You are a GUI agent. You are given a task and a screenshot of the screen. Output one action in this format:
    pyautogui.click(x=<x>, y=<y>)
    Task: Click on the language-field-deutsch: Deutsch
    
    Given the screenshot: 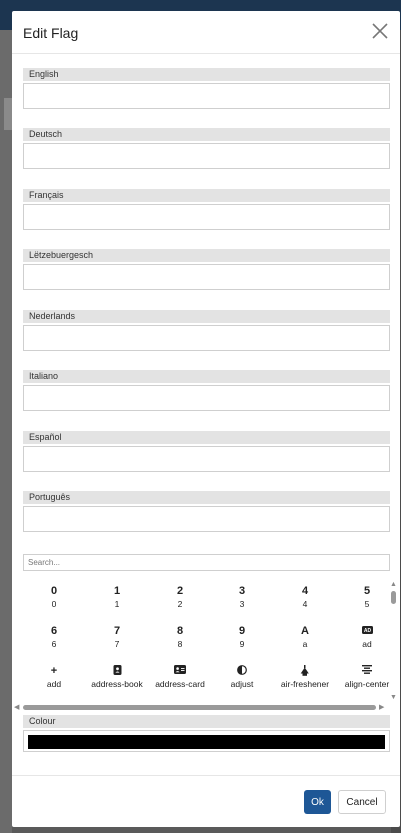 What is the action you would take?
    pyautogui.click(x=206, y=148)
    